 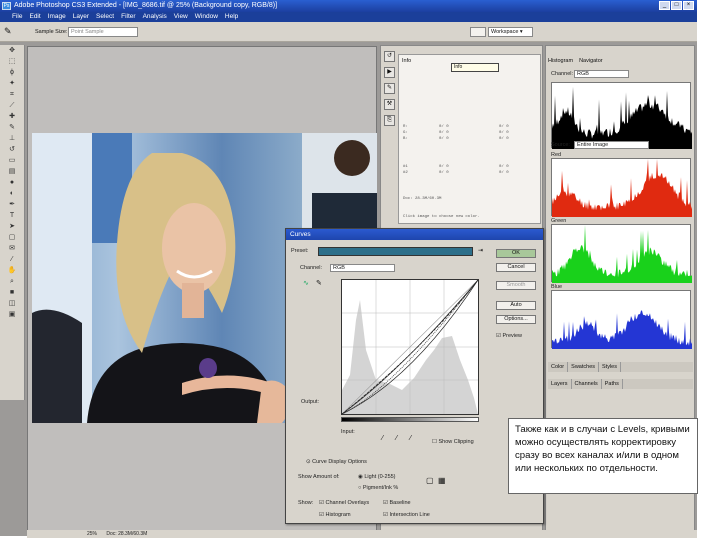 I want to click on channel-overlays-checkbox: ☑ Channel Overlays, so click(x=344, y=503).